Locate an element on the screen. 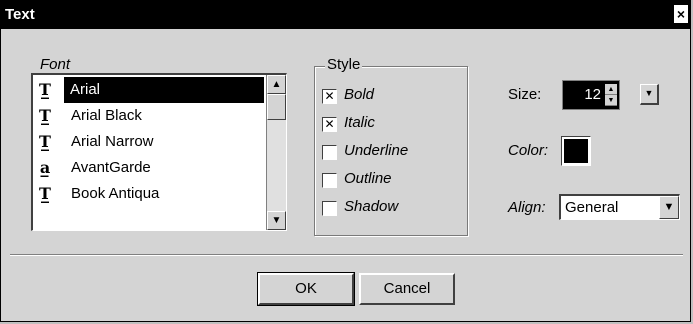  style-group-legend: Style is located at coordinates (344, 64).